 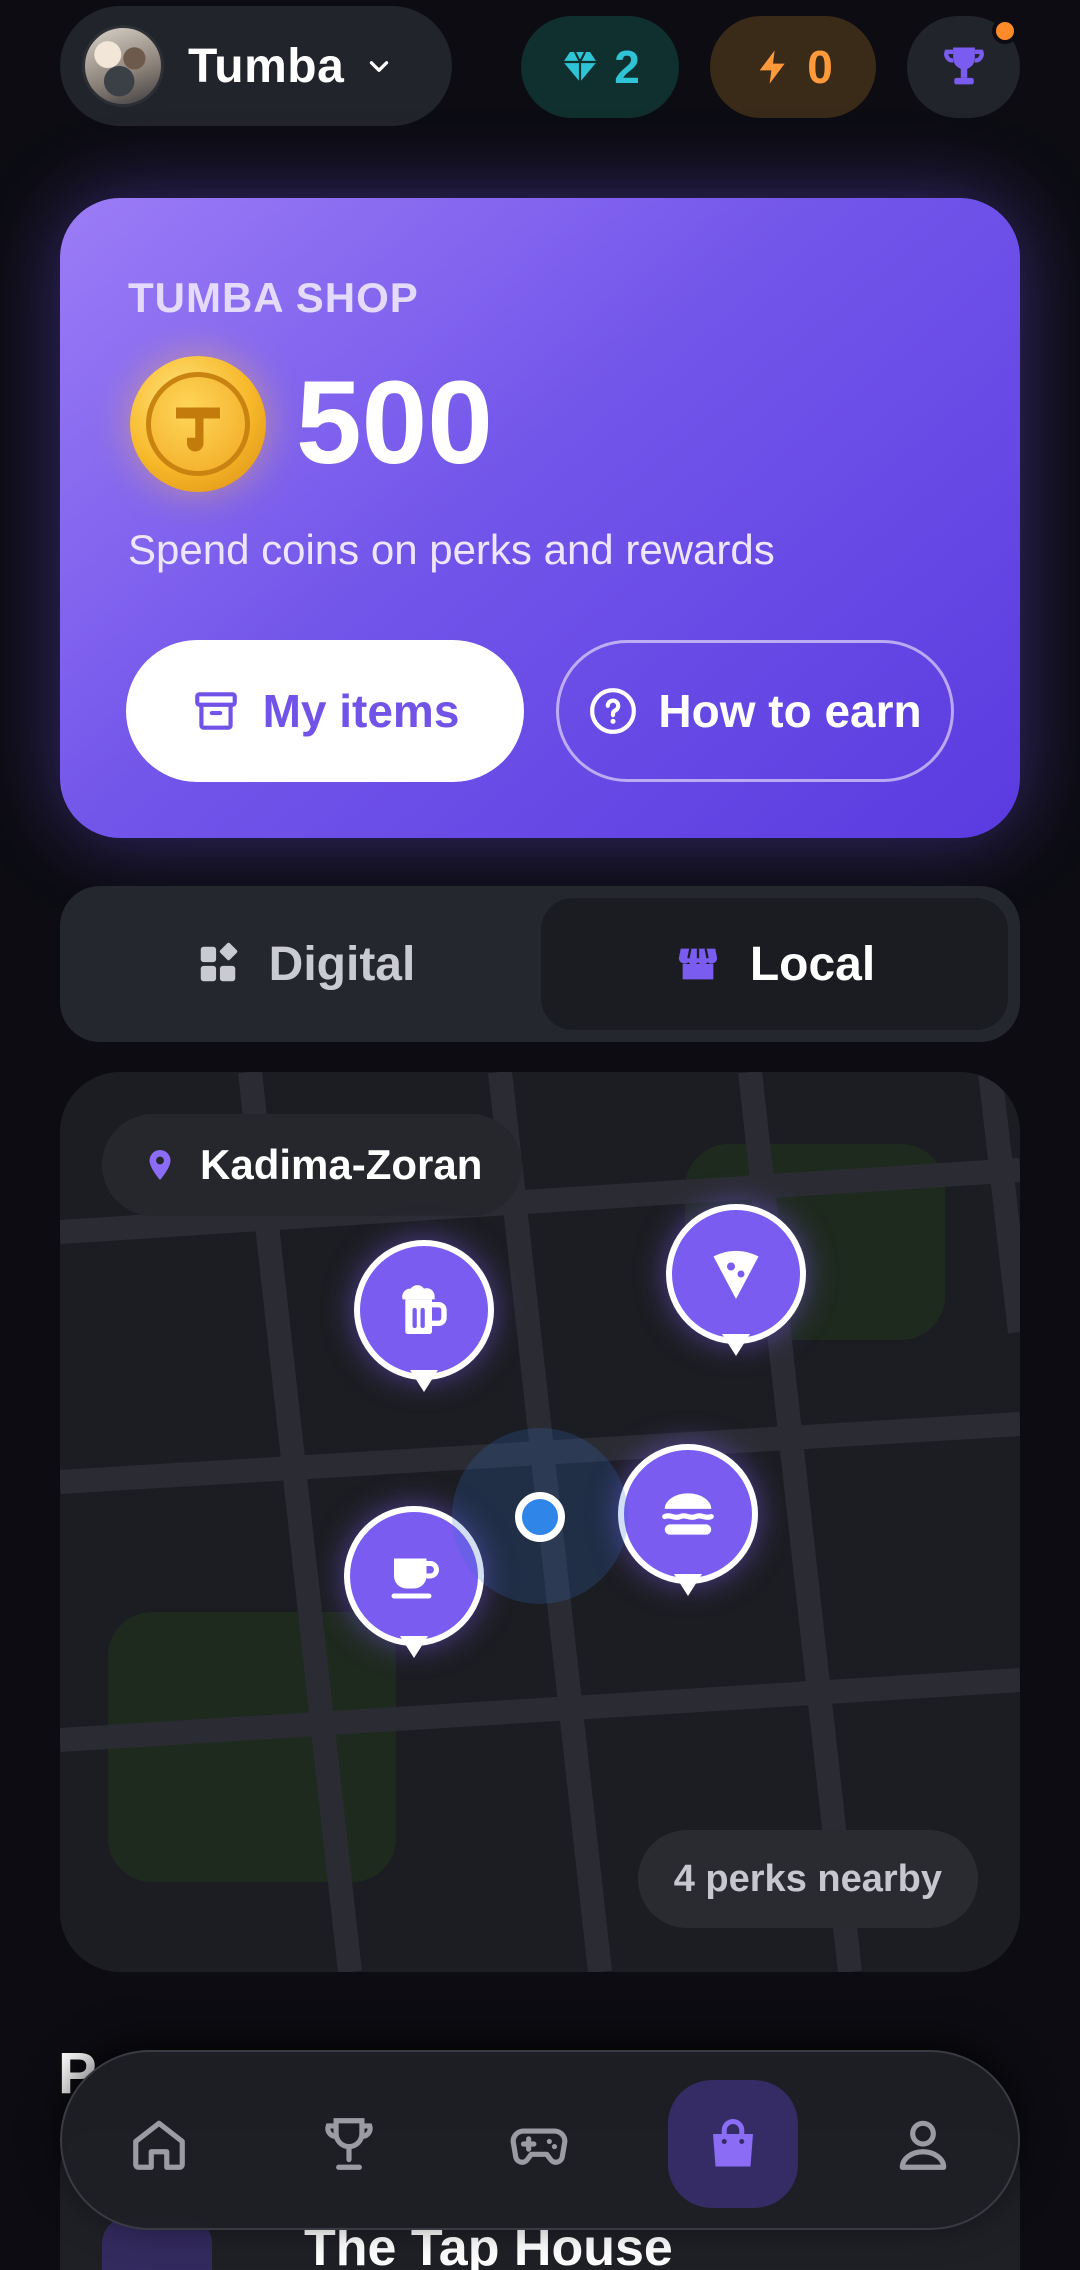 I want to click on how-to-earn-label: How to earn, so click(x=790, y=711).